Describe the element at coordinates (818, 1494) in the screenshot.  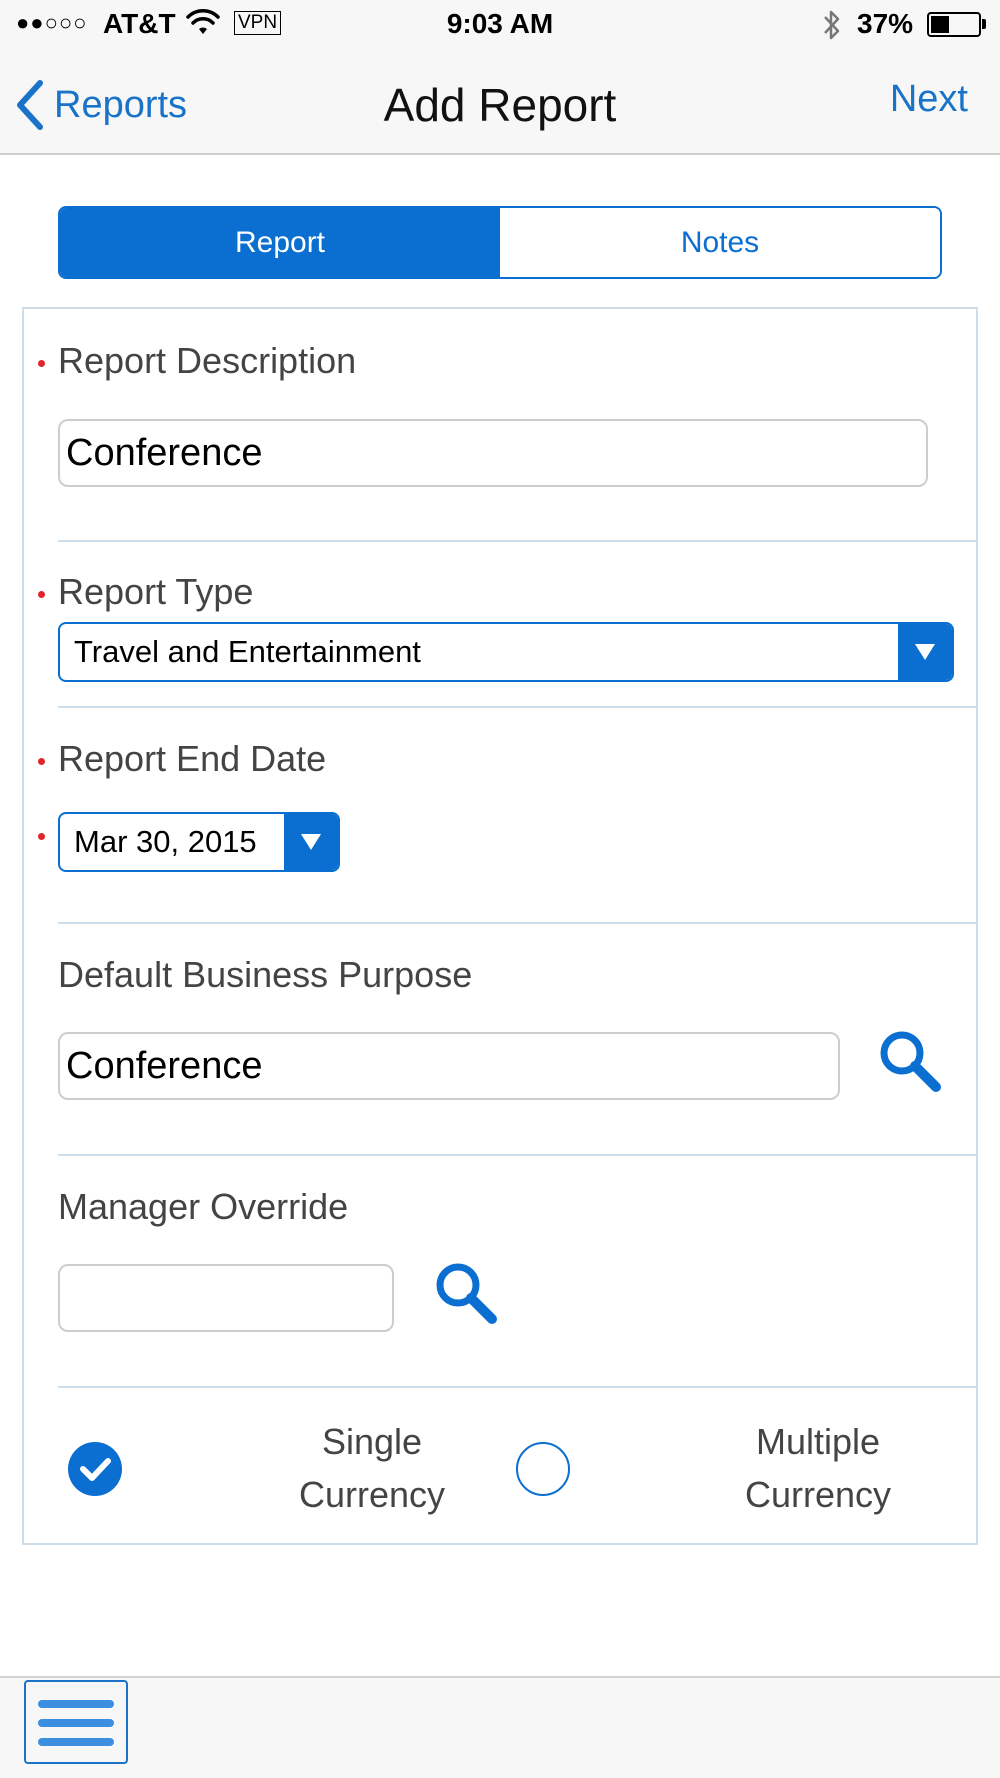
I see `multiple-currency-label-line2: Currency` at that location.